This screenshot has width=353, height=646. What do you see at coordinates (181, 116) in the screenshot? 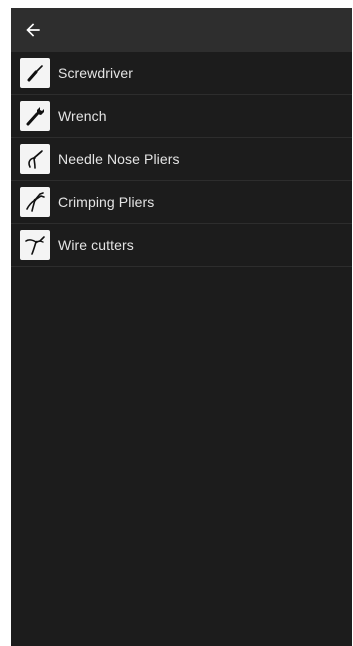
I see `list-item-wrench: Wrench` at bounding box center [181, 116].